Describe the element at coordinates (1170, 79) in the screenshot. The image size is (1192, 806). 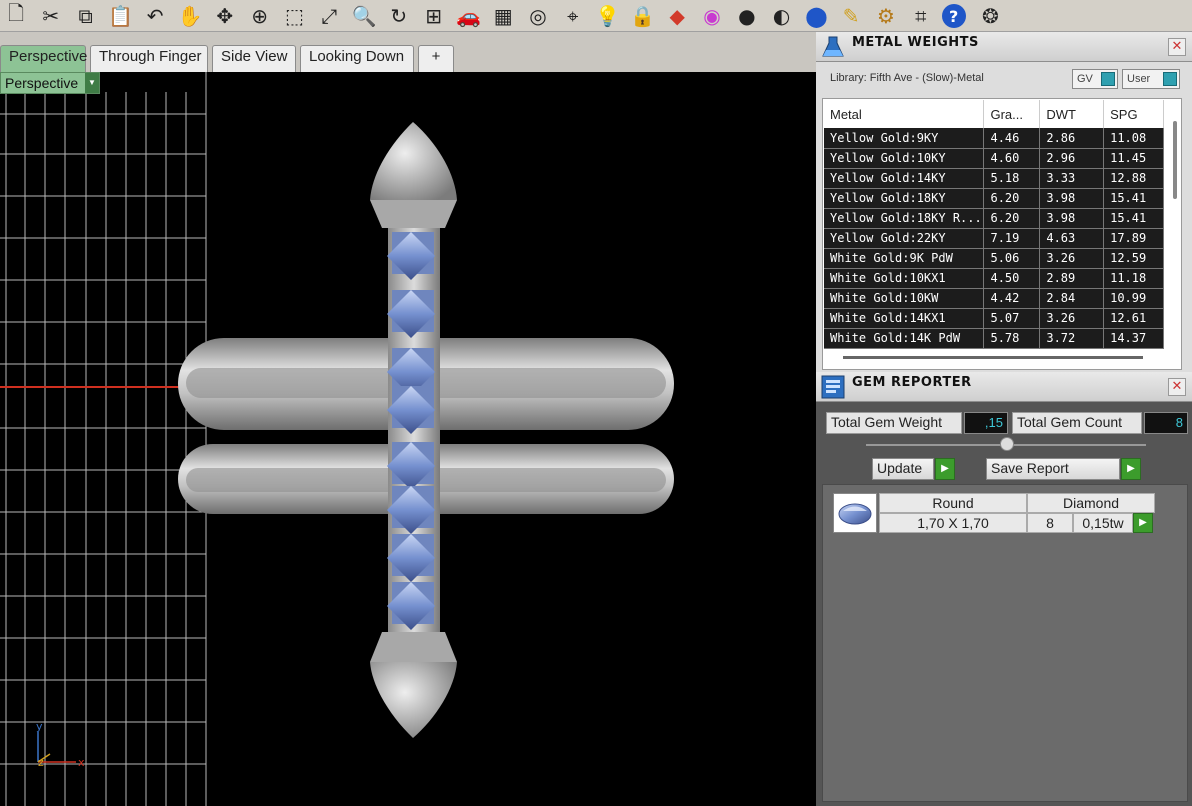
I see `user-toggle-knob` at that location.